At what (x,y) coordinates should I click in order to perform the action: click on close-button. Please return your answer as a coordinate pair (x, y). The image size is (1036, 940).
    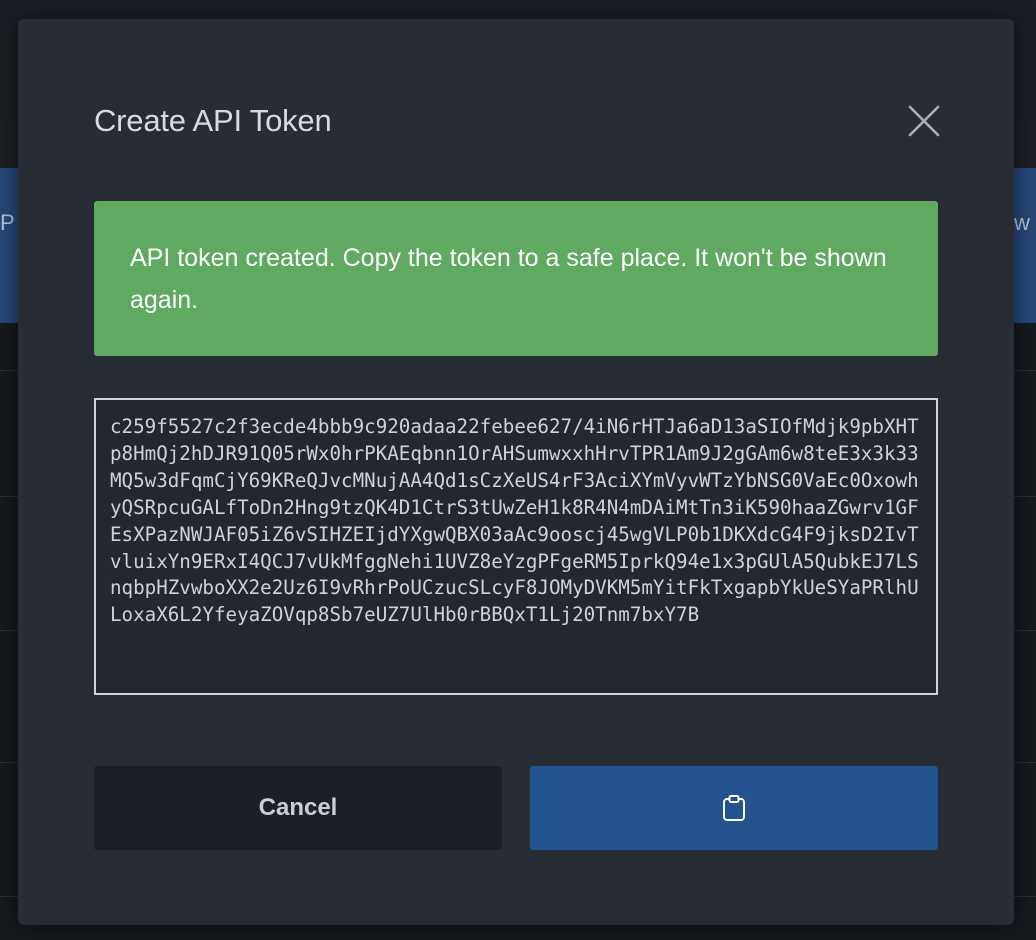
    Looking at the image, I should click on (924, 121).